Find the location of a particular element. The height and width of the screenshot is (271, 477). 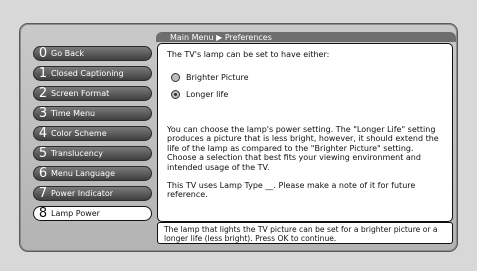

menu-item-label: Screen Format is located at coordinates (80, 93).